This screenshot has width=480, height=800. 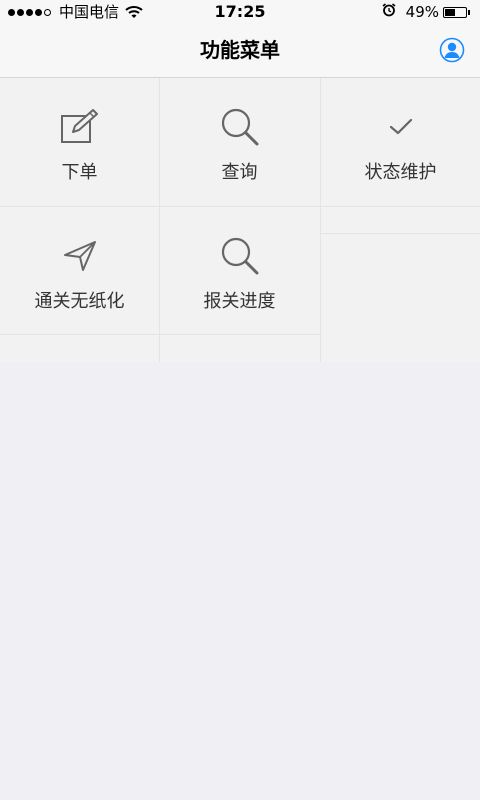 What do you see at coordinates (239, 301) in the screenshot?
I see `menu-item-label: 报关进度` at bounding box center [239, 301].